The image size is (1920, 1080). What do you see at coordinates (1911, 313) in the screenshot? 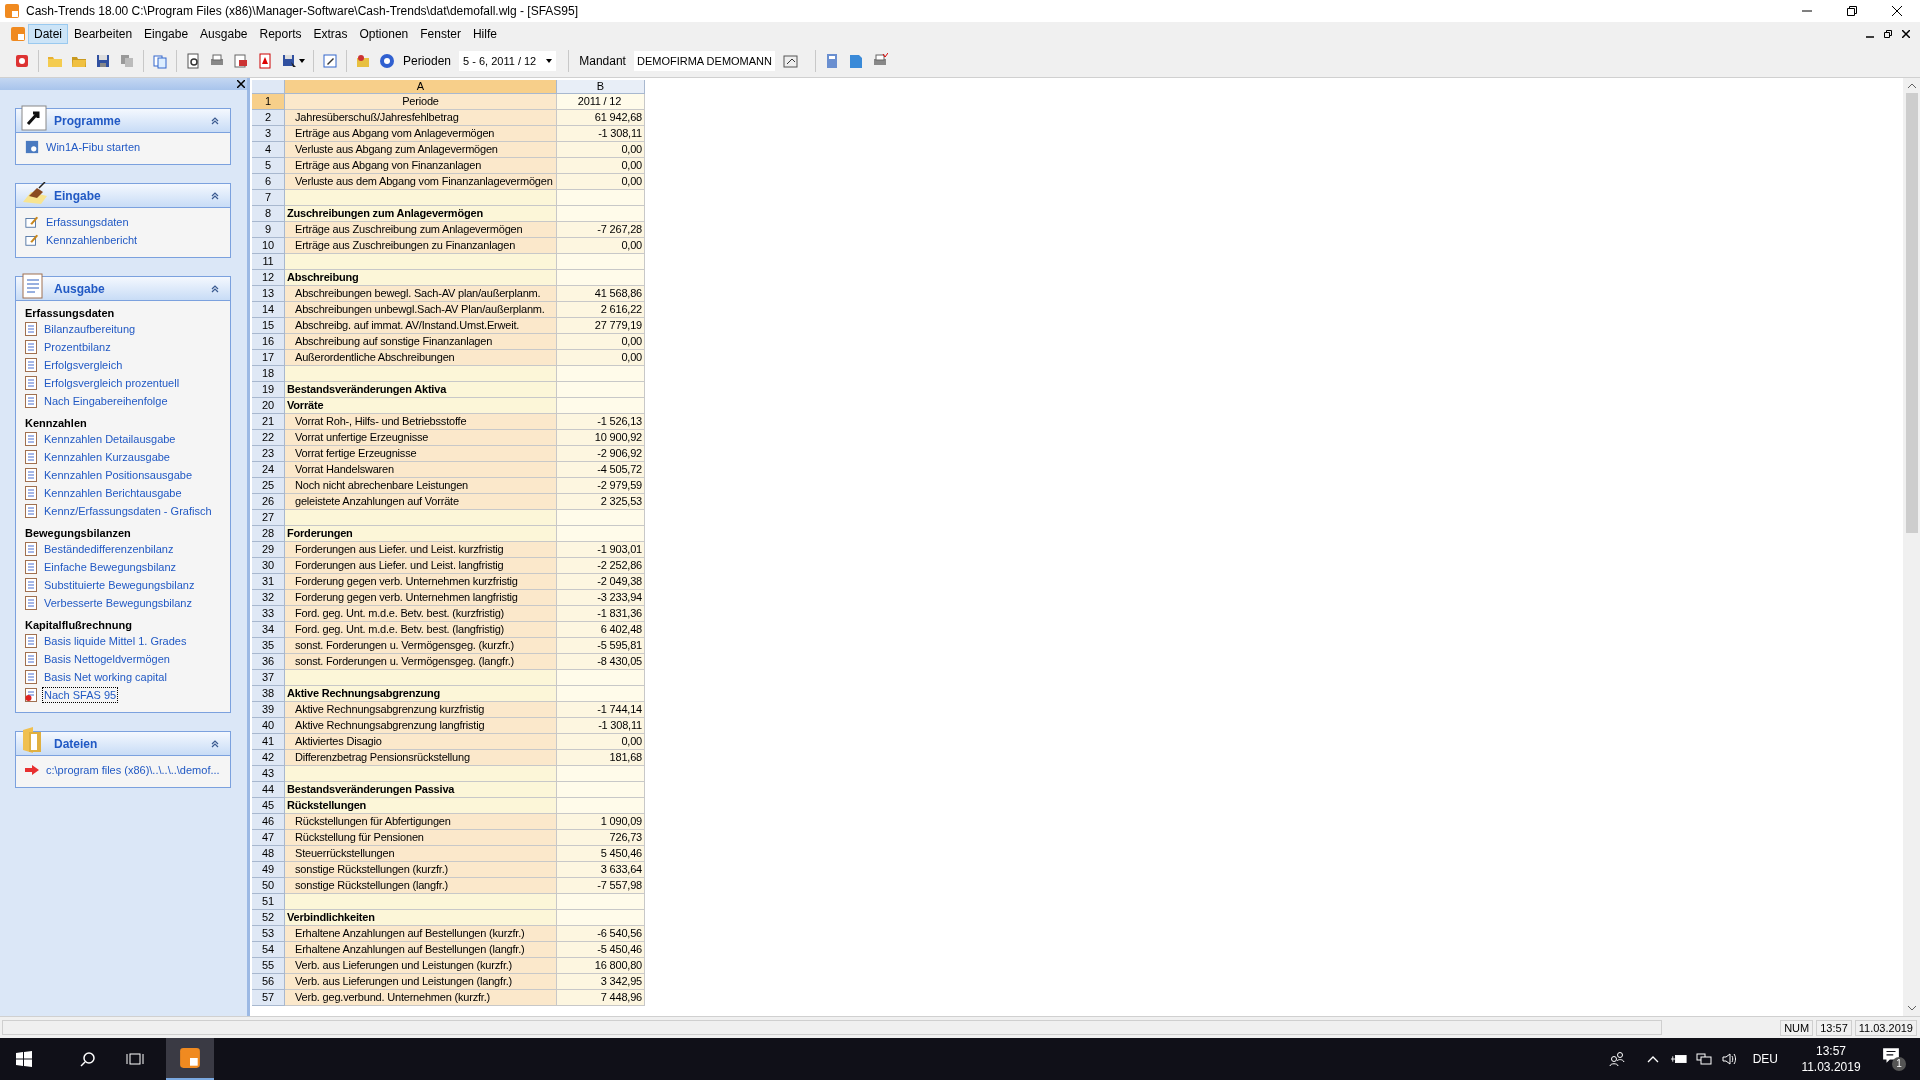
I see `scrollbar-thumb` at bounding box center [1911, 313].